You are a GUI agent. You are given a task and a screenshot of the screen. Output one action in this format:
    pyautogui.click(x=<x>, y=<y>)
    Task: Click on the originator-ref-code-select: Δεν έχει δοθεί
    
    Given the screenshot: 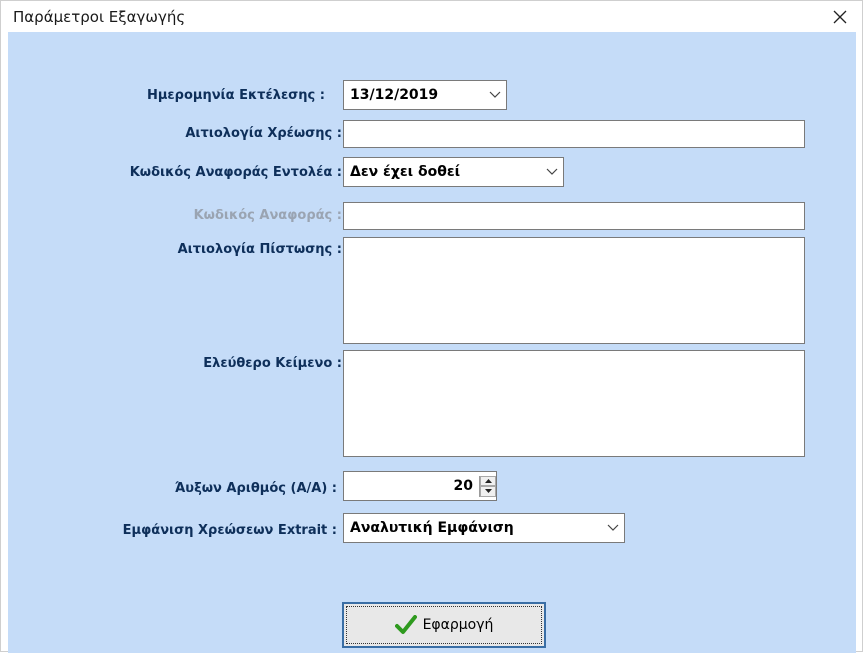 What is the action you would take?
    pyautogui.click(x=453, y=172)
    